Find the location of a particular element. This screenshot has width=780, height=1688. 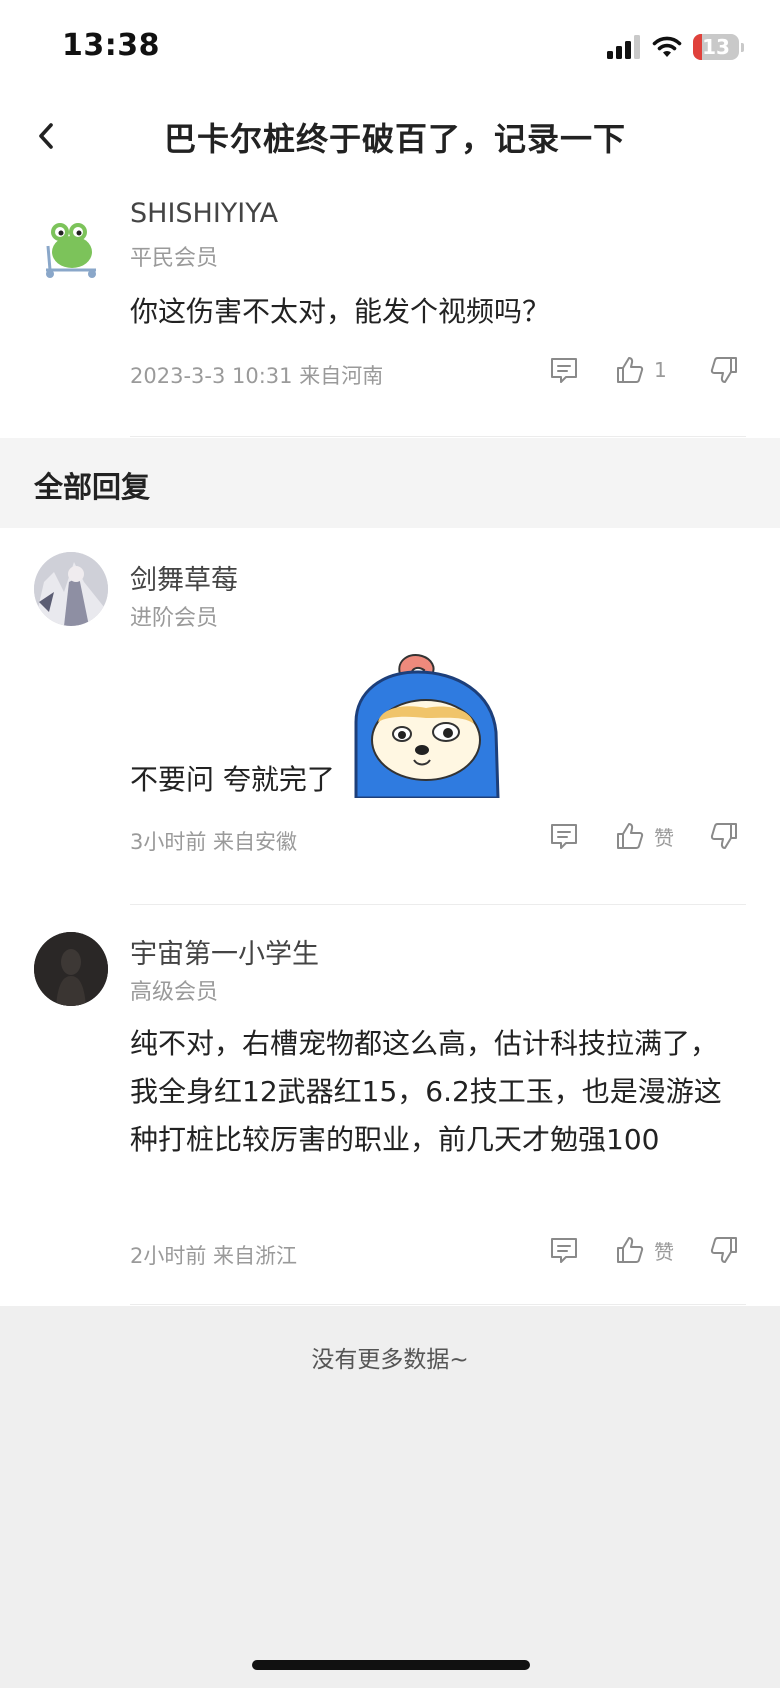

reply-meta: 3小时前 来自安徽 is located at coordinates (214, 842).